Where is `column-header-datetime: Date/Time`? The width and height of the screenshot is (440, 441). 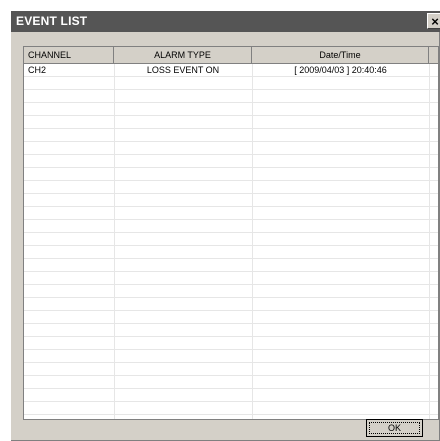 column-header-datetime: Date/Time is located at coordinates (340, 55).